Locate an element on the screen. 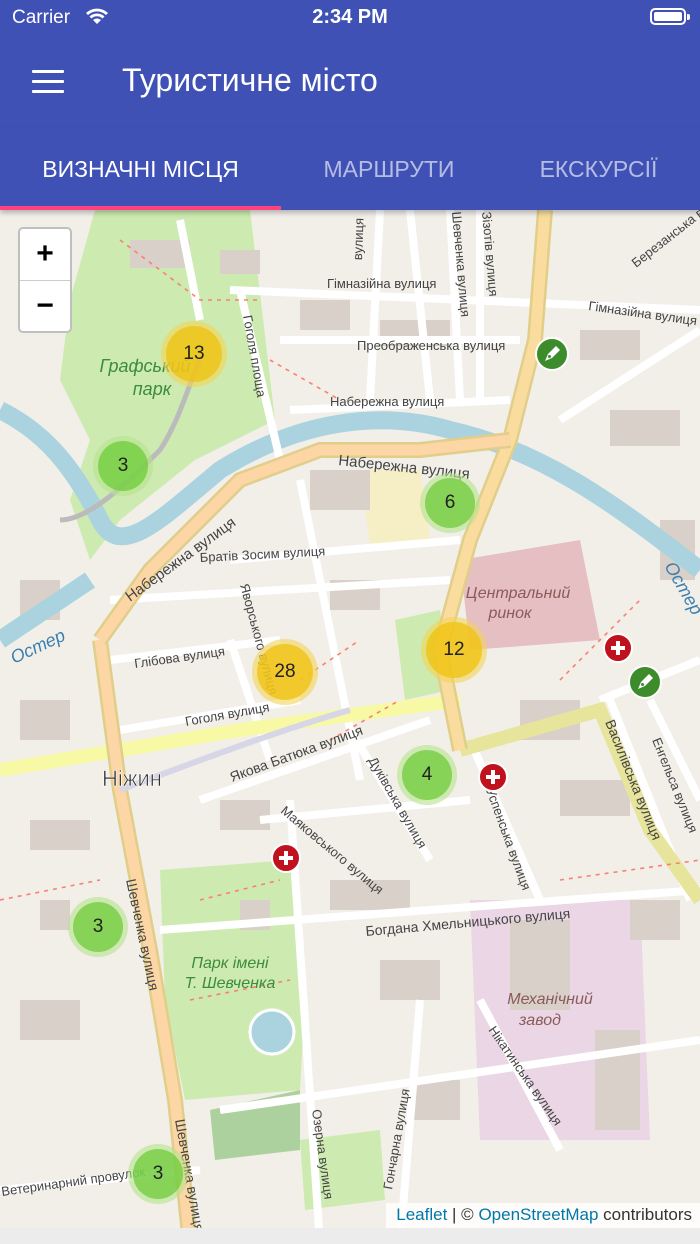 Image resolution: width=700 pixels, height=1244 pixels. marker-cluster: 4 is located at coordinates (427, 775).